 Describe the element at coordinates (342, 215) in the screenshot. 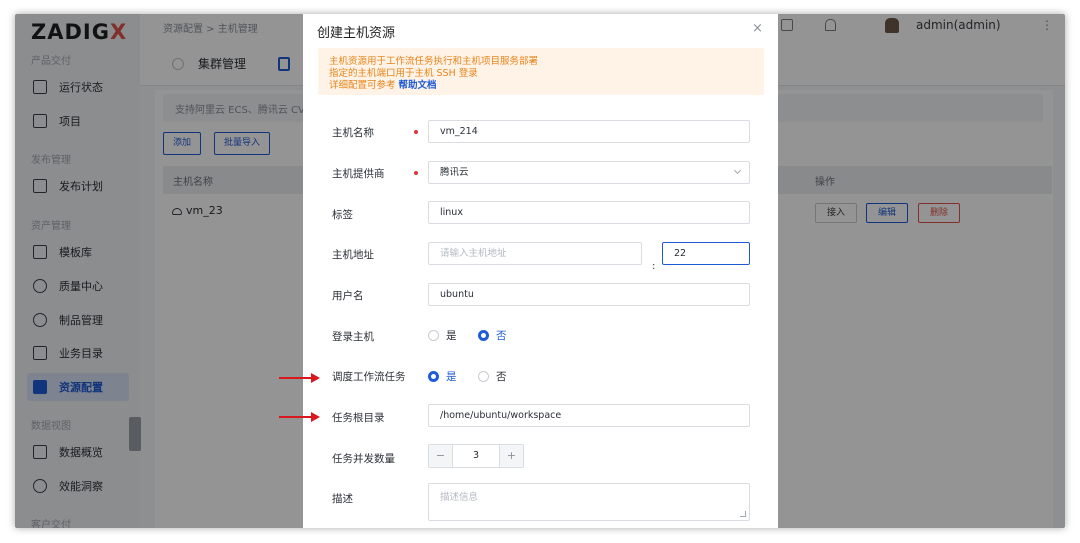

I see `tag-label: 标签` at that location.